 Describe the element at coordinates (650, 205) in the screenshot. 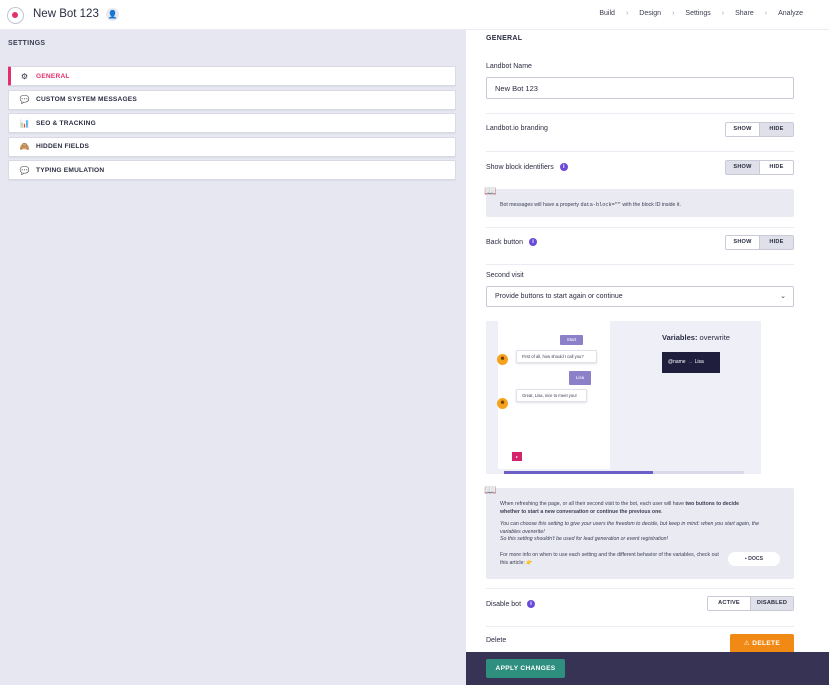

I see `note-text-post: with the block ID inside it.` at that location.